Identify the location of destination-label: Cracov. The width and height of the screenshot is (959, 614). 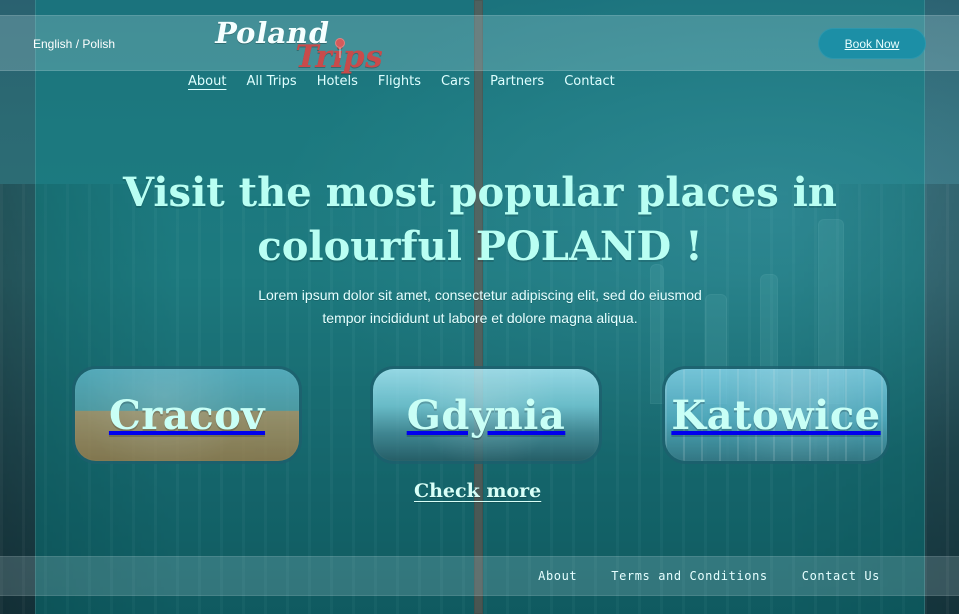
(187, 415).